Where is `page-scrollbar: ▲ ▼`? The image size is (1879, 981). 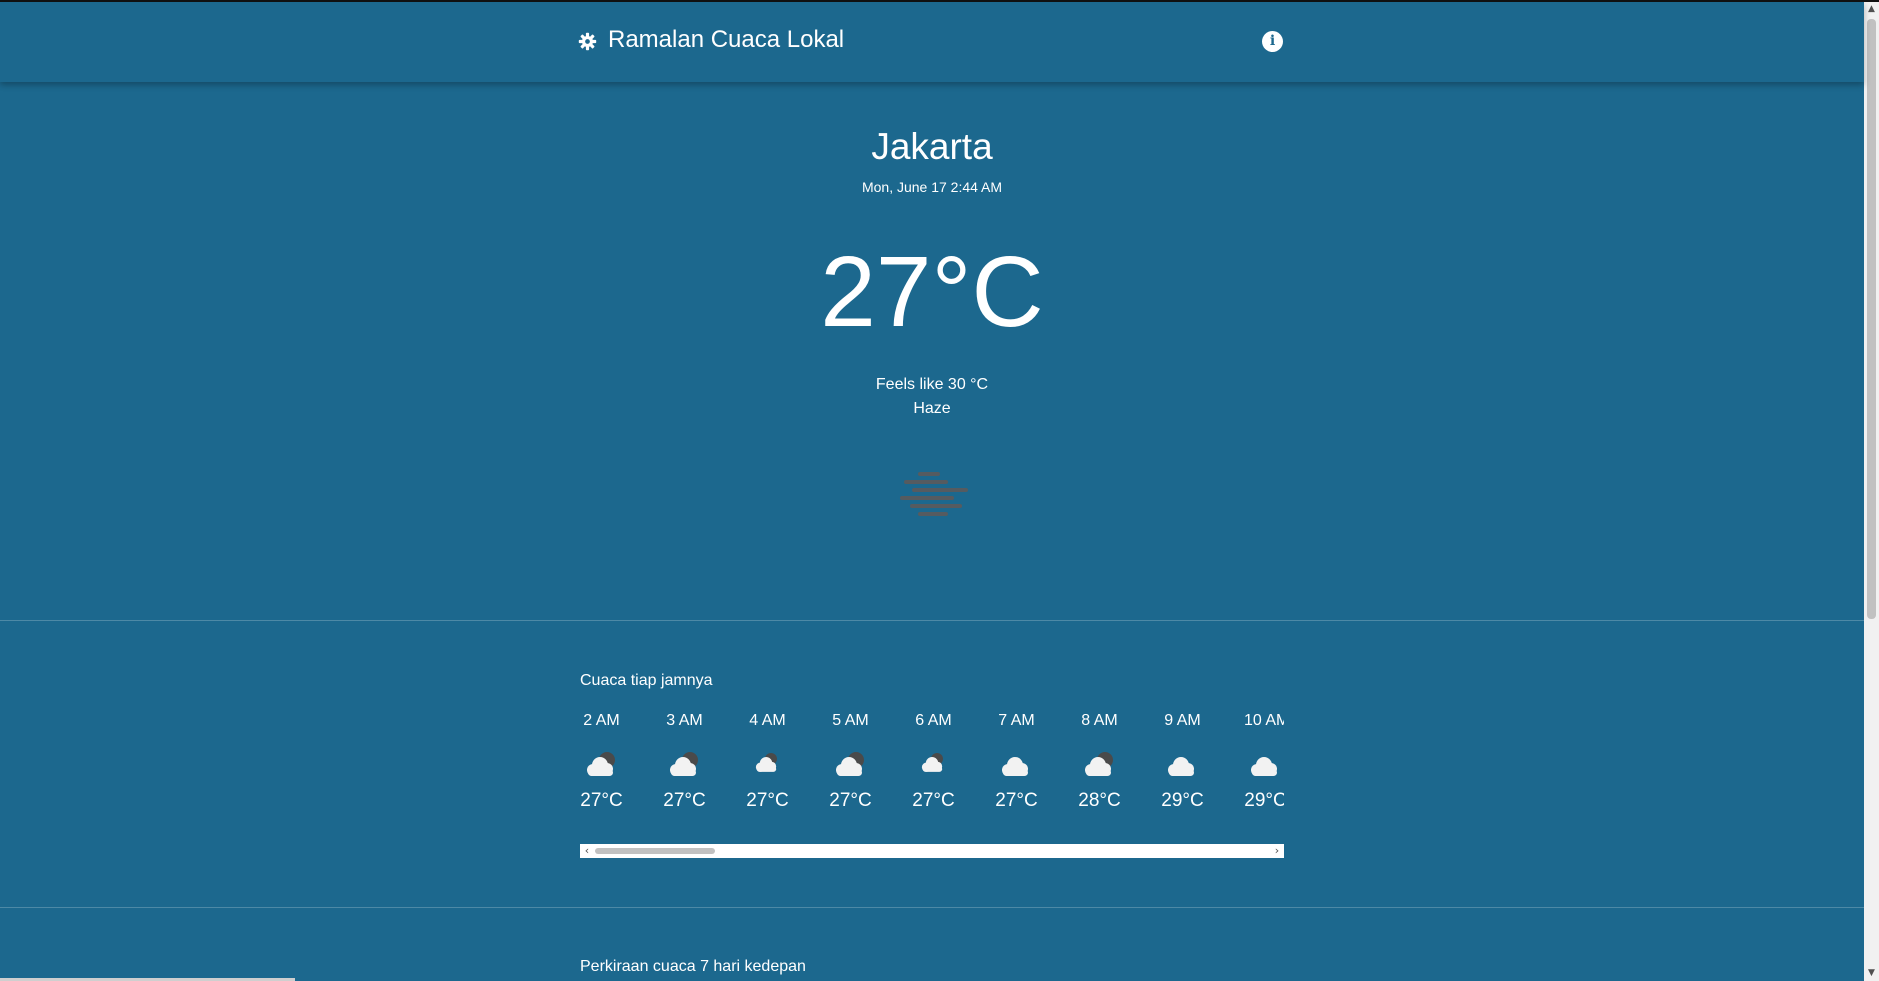
page-scrollbar: ▲ ▼ is located at coordinates (1871, 491).